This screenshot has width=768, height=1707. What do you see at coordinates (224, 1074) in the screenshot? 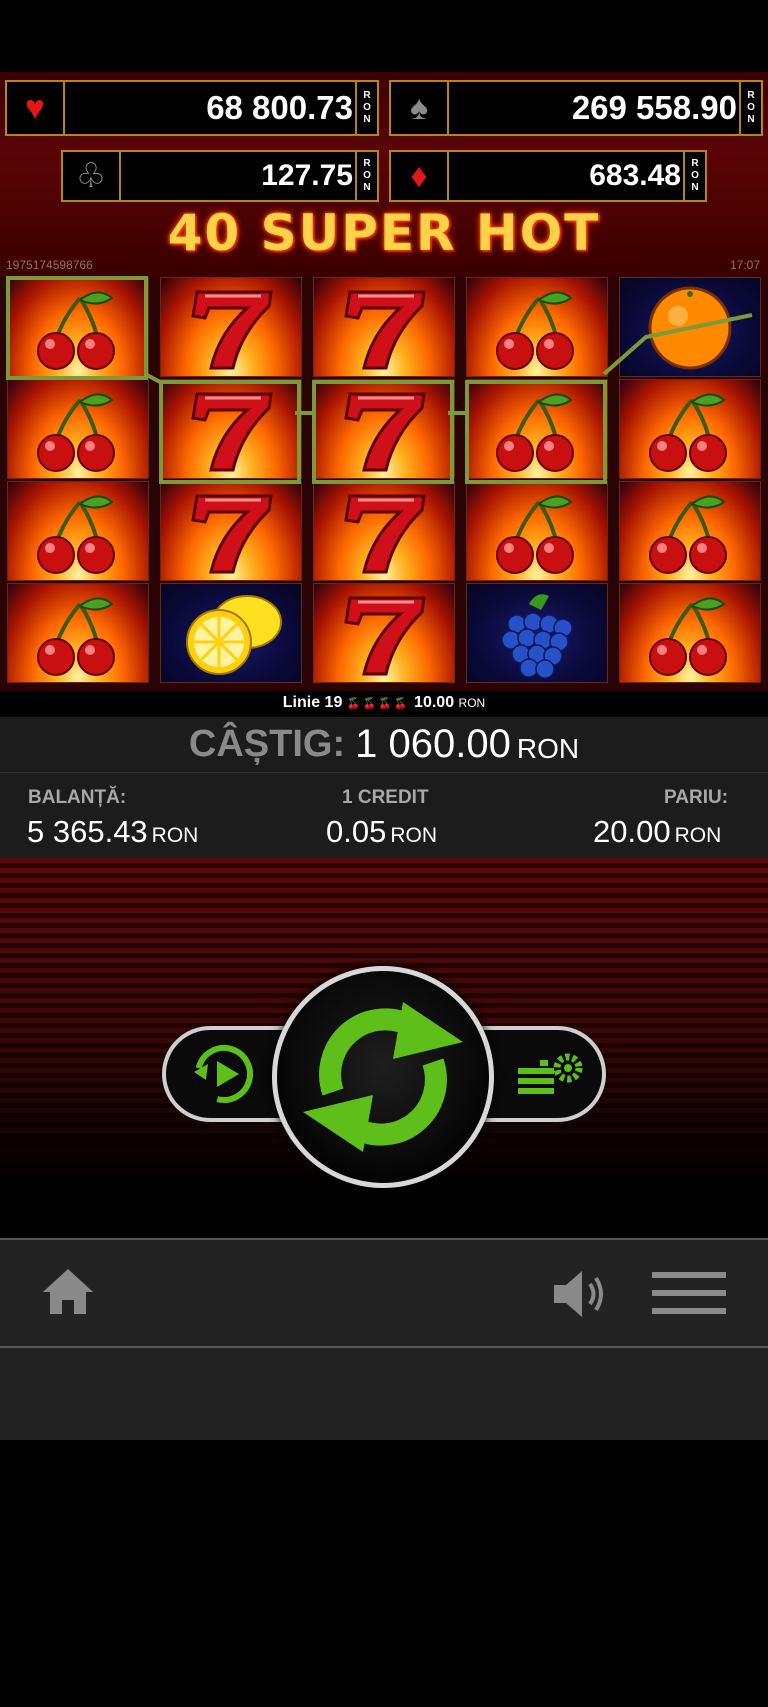
I see `autoplay-icon` at bounding box center [224, 1074].